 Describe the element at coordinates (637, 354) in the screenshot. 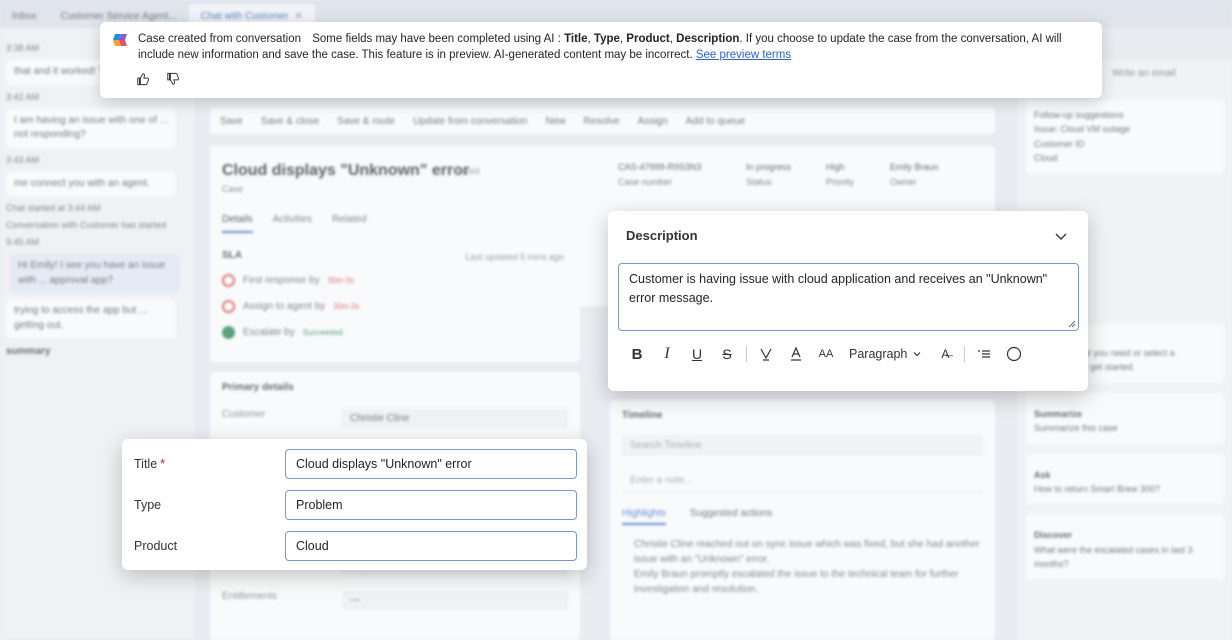

I see `bold-button: B` at that location.